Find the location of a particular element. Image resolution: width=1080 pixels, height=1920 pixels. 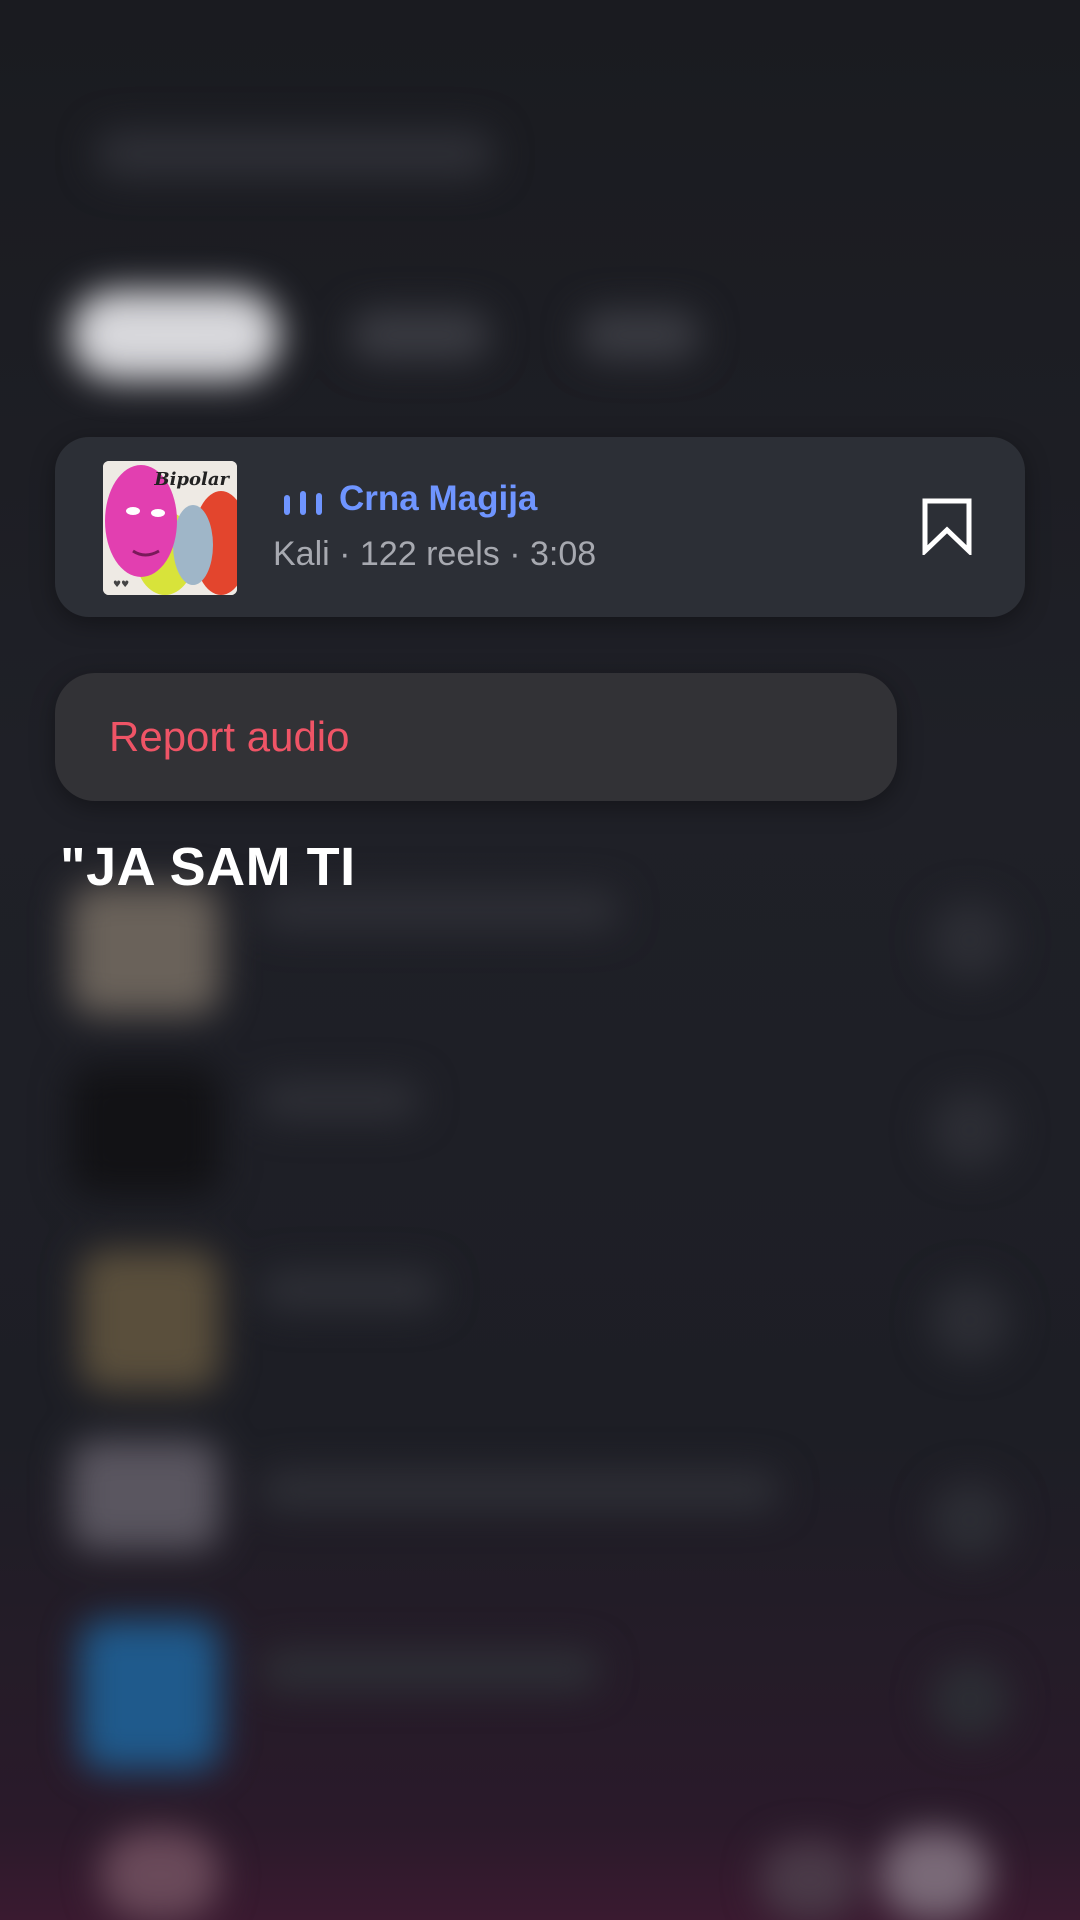

equalizer-icon is located at coordinates (303, 503).